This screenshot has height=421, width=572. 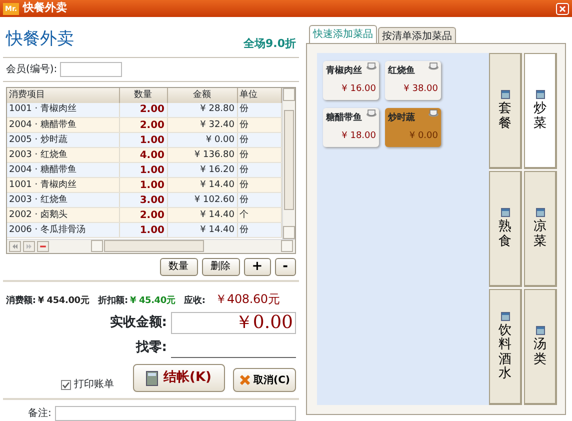 I want to click on action-button: 数量, so click(x=179, y=267).